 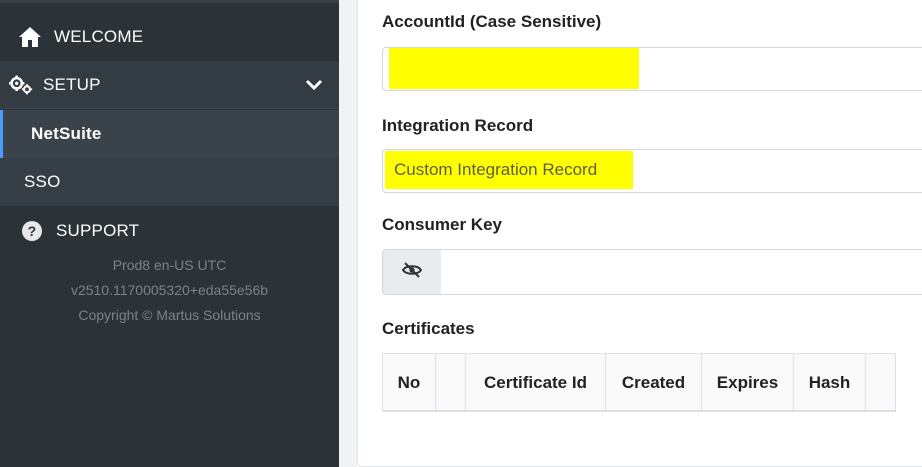 I want to click on sidebar-item-welcome: WELCOME, so click(x=169, y=37).